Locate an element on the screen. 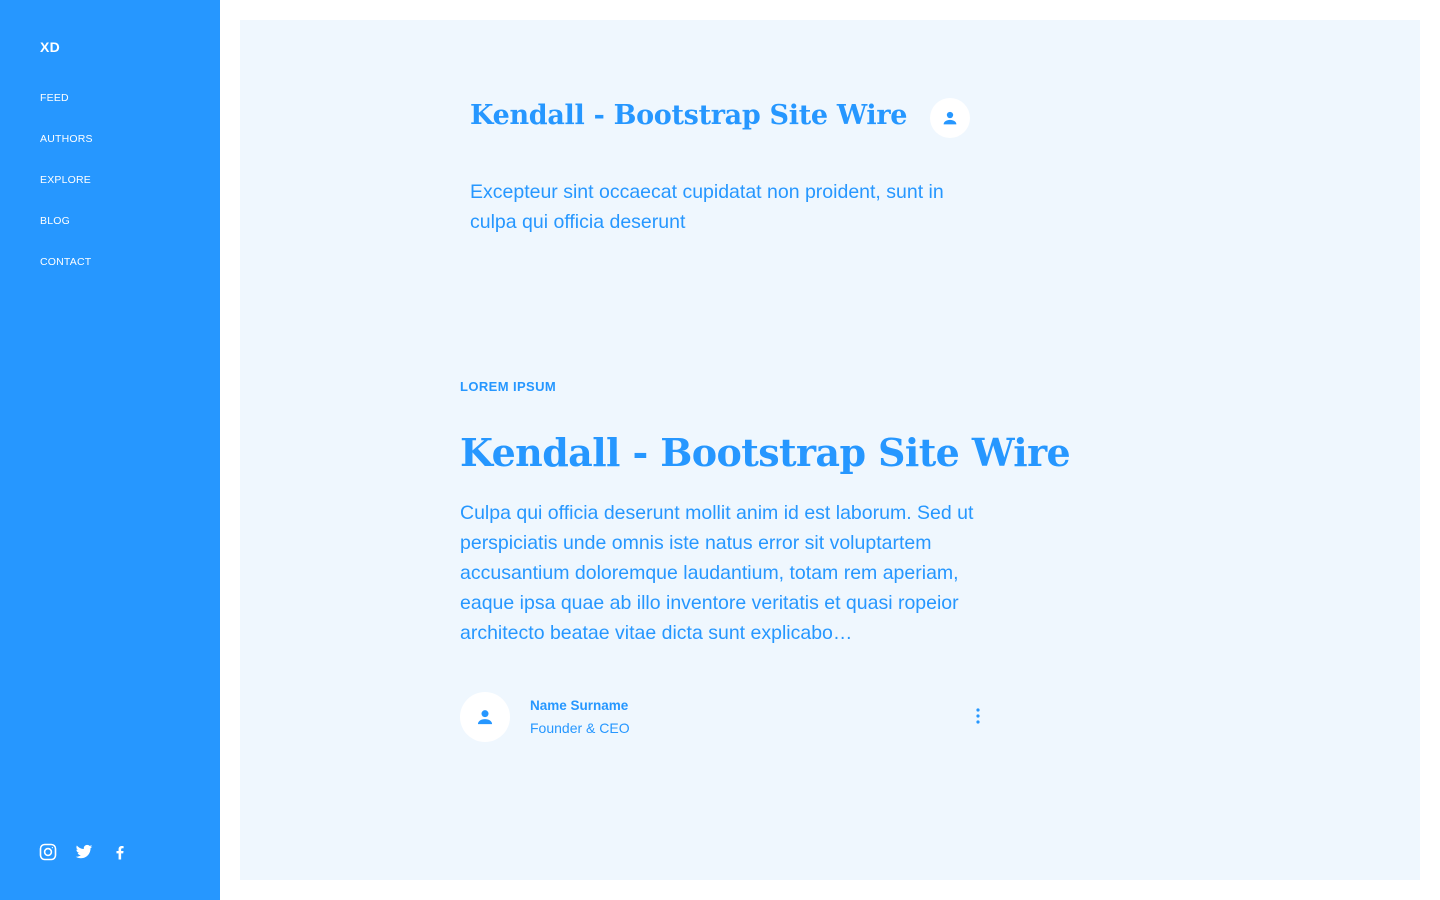 This screenshot has width=1440, height=900. twitter-icon is located at coordinates (84, 852).